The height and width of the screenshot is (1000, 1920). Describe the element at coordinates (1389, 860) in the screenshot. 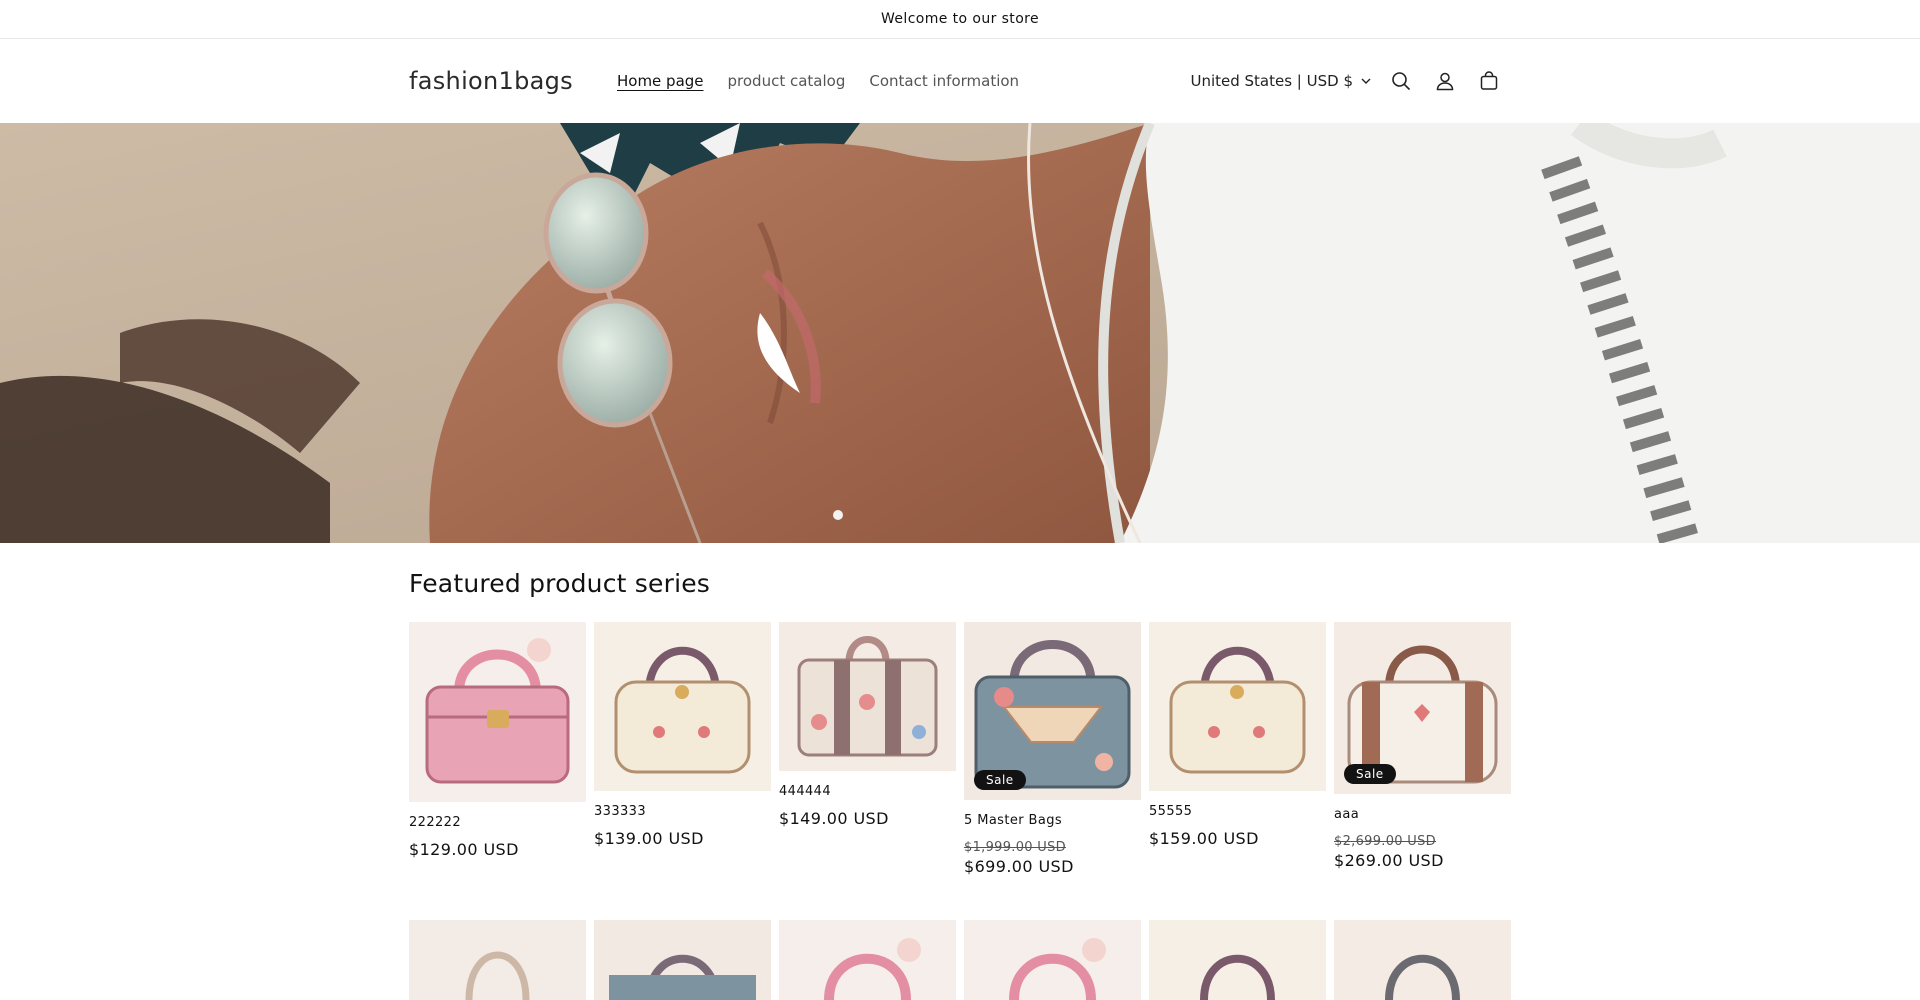

I see `product-price: $269.00 USD` at that location.